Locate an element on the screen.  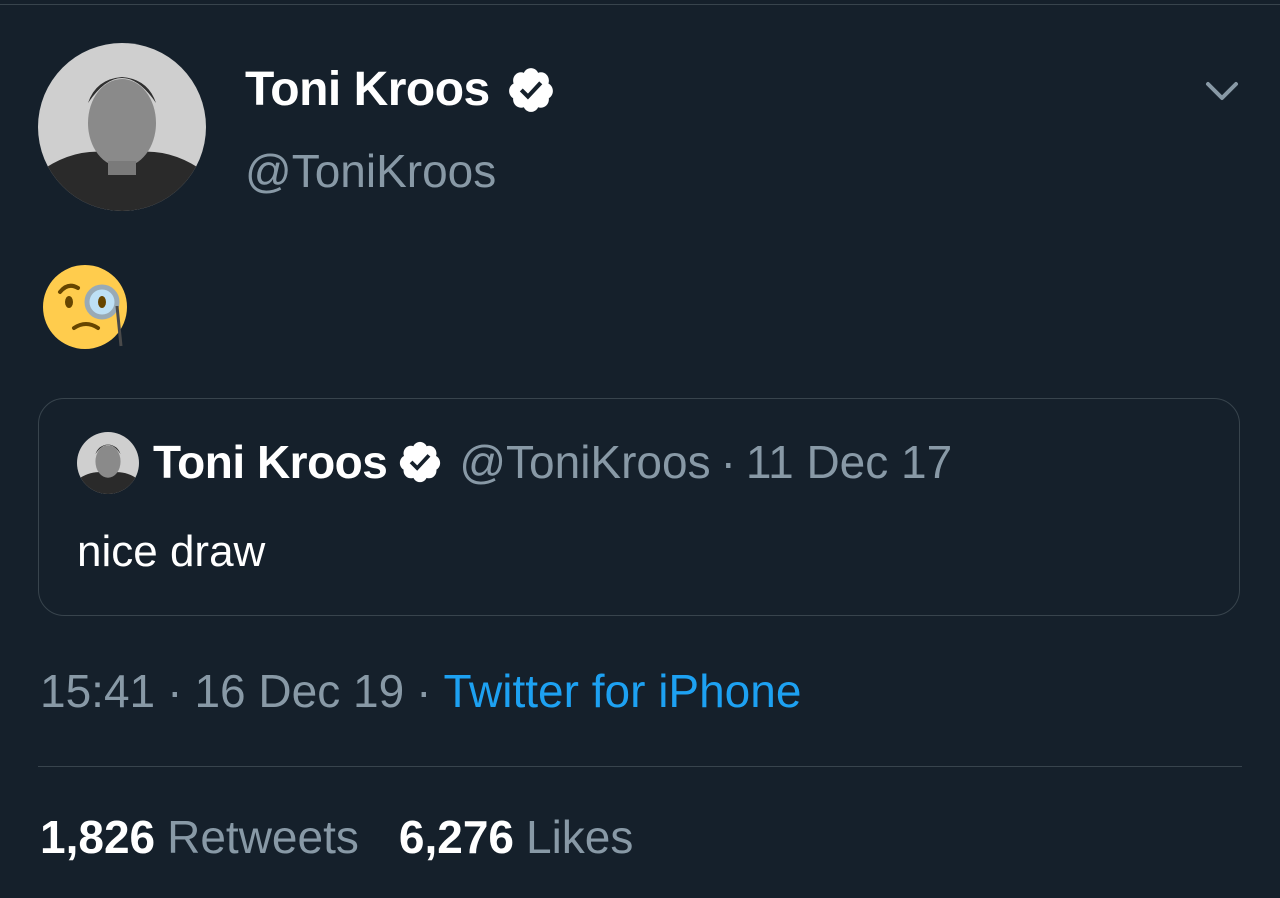
quoted-author-handle: @ToniKroos is located at coordinates (585, 462).